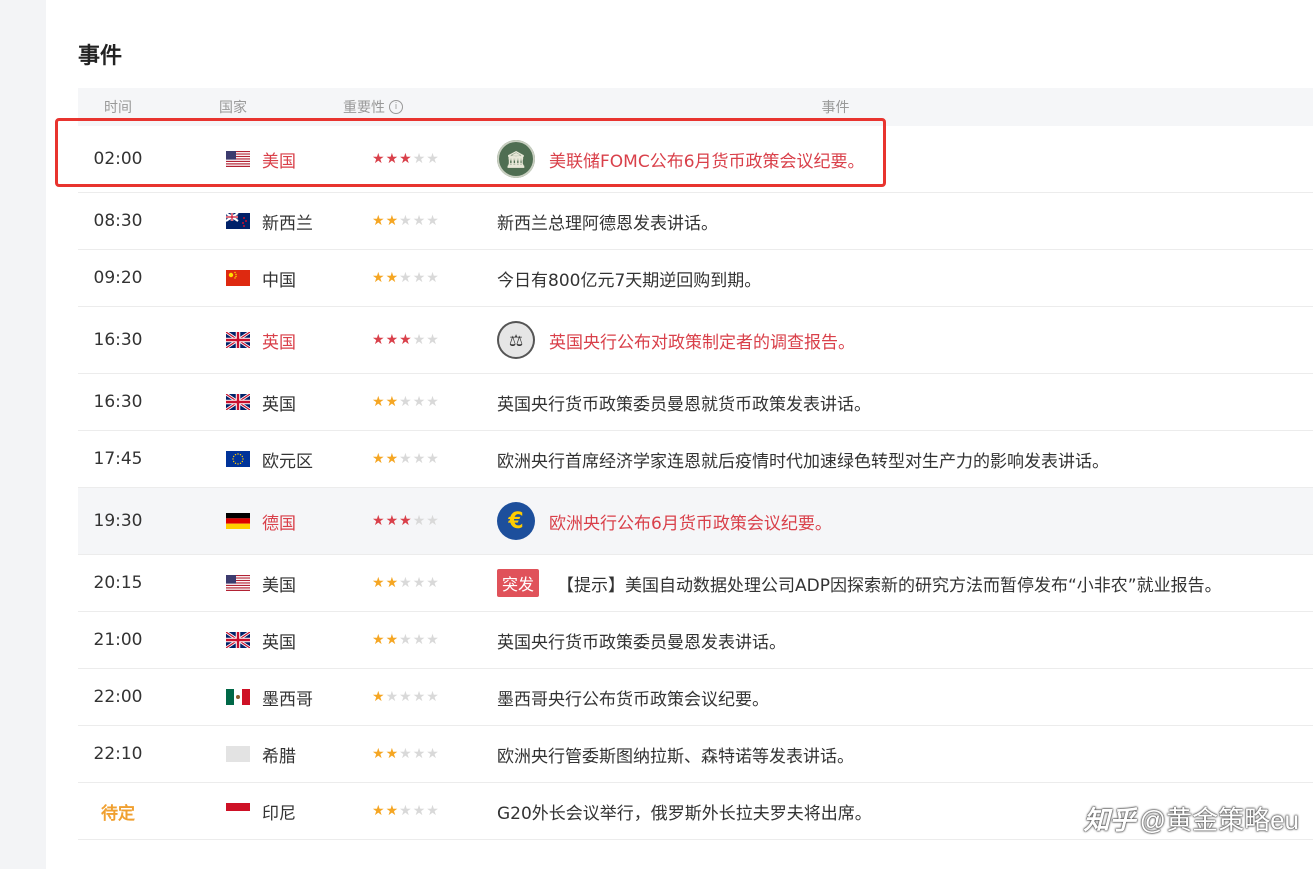 This screenshot has height=869, width=1313. What do you see at coordinates (905, 697) in the screenshot?
I see `row-event: 墨西哥央行公布货币政策会议纪要。` at bounding box center [905, 697].